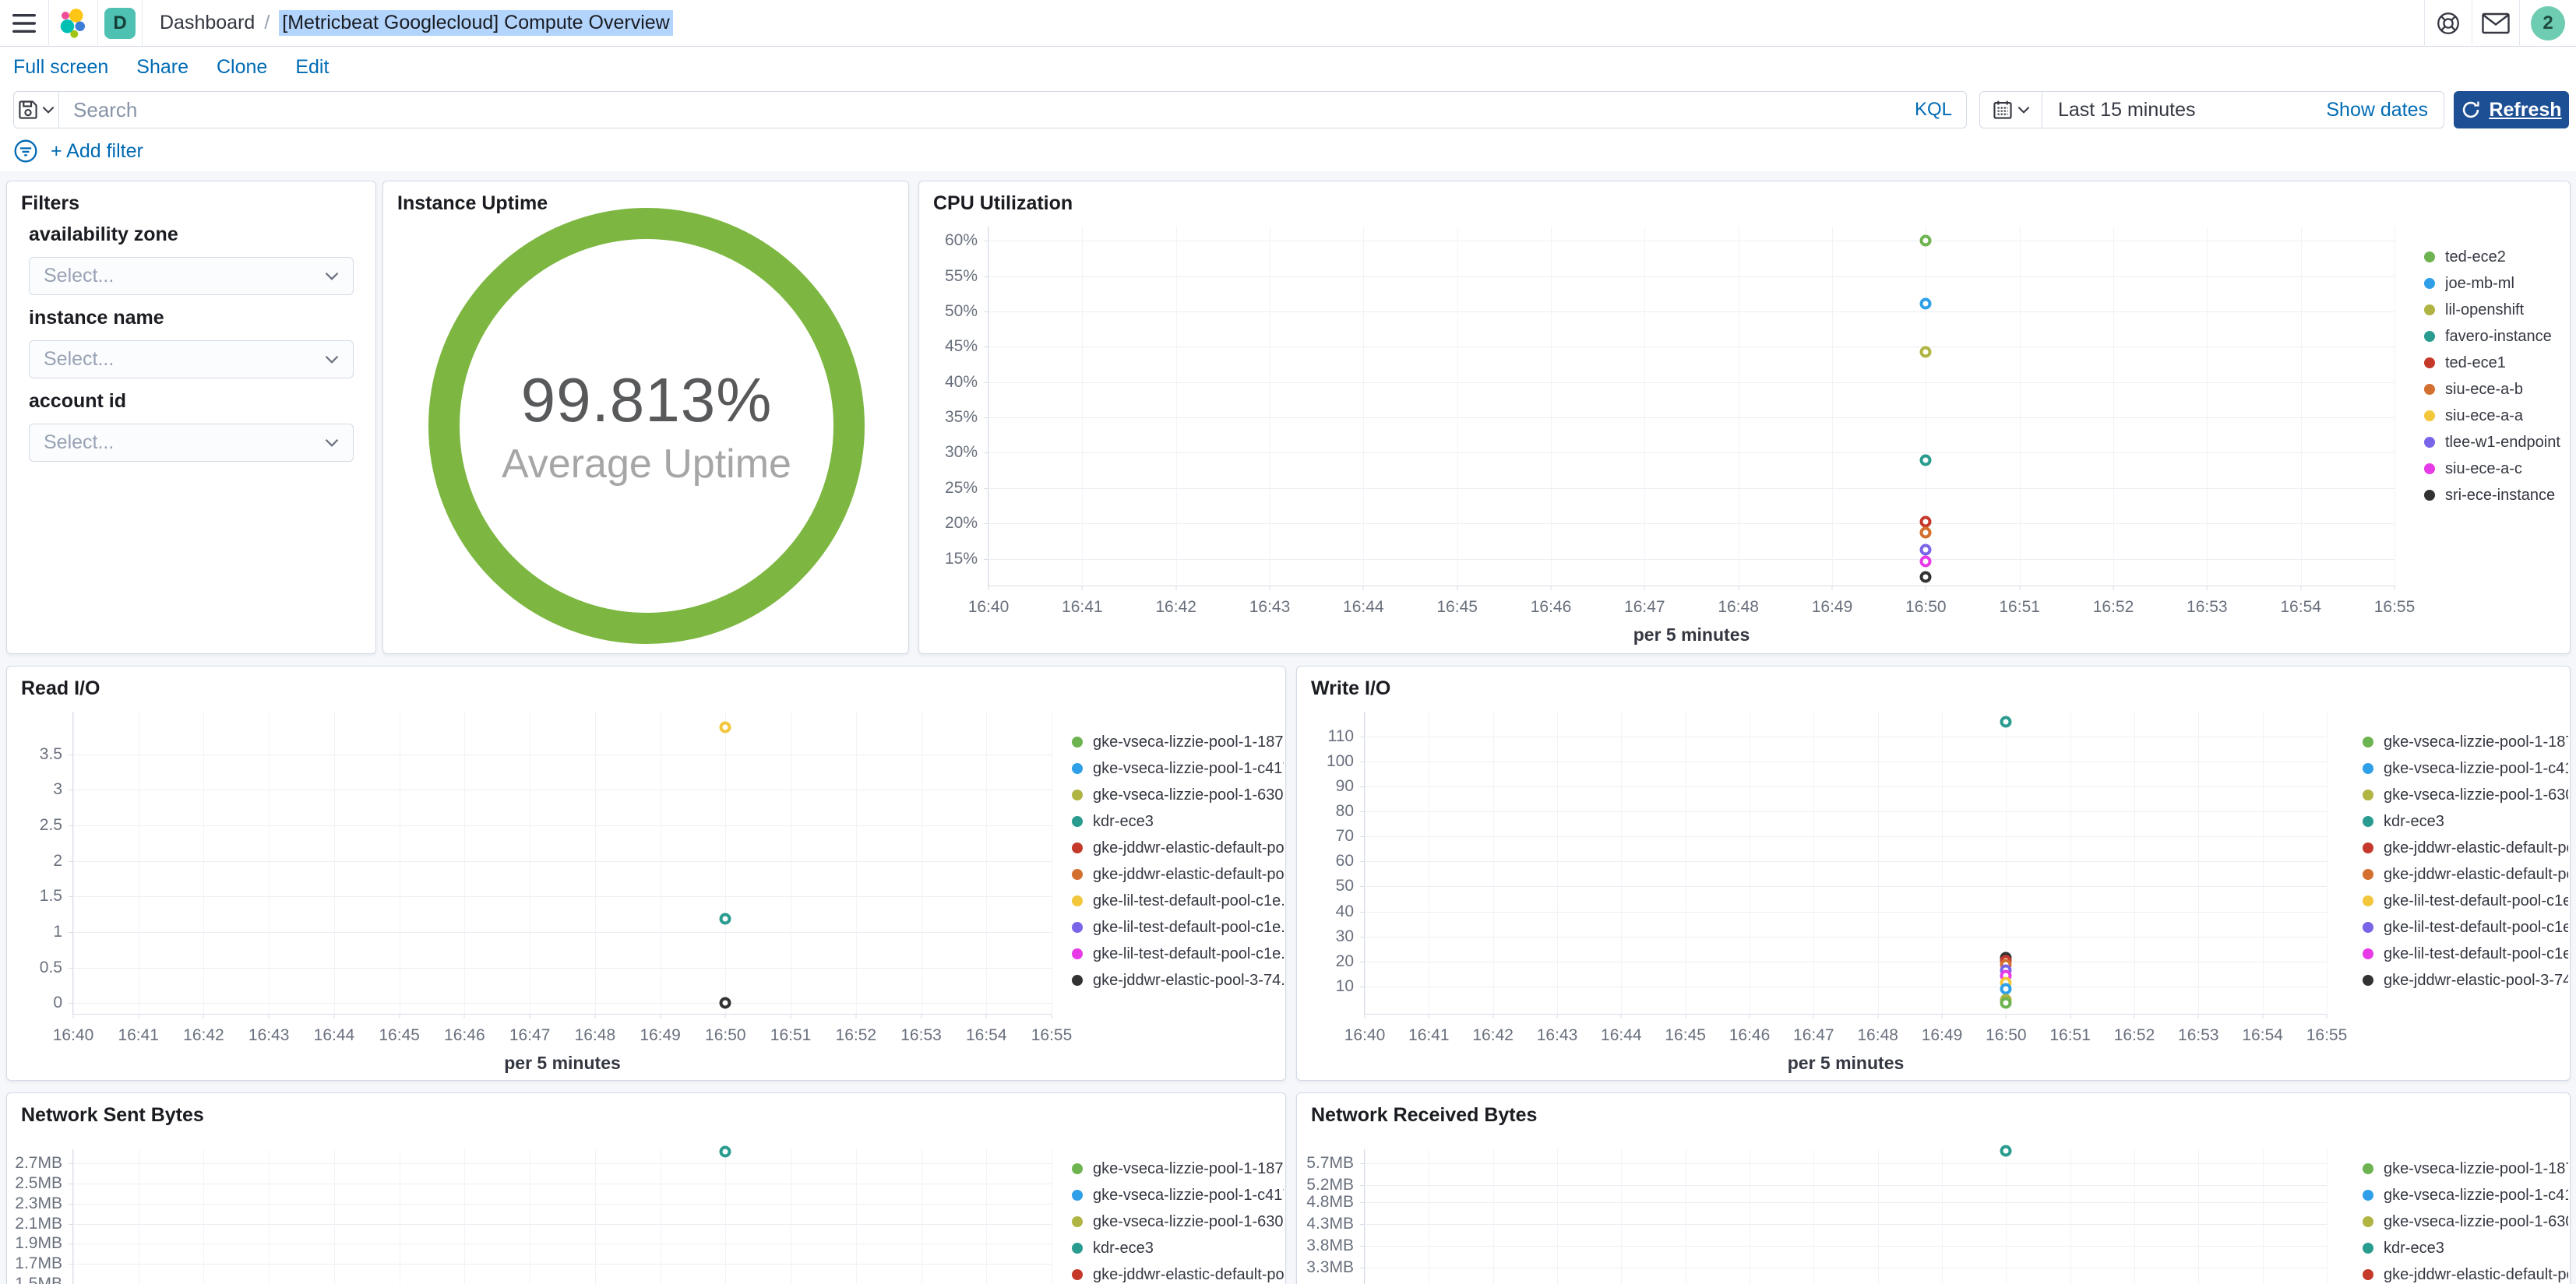  Describe the element at coordinates (2448, 23) in the screenshot. I see `help-button` at that location.